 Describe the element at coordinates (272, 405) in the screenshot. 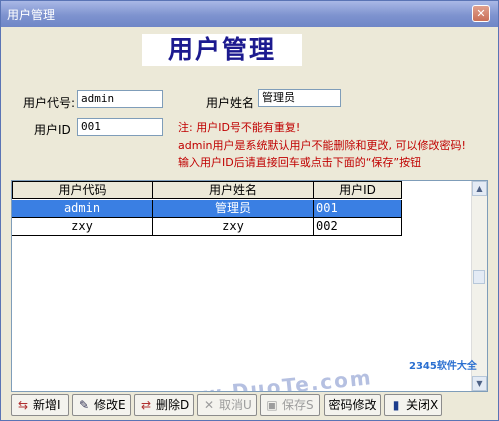

I see `save-icon: ▣` at that location.